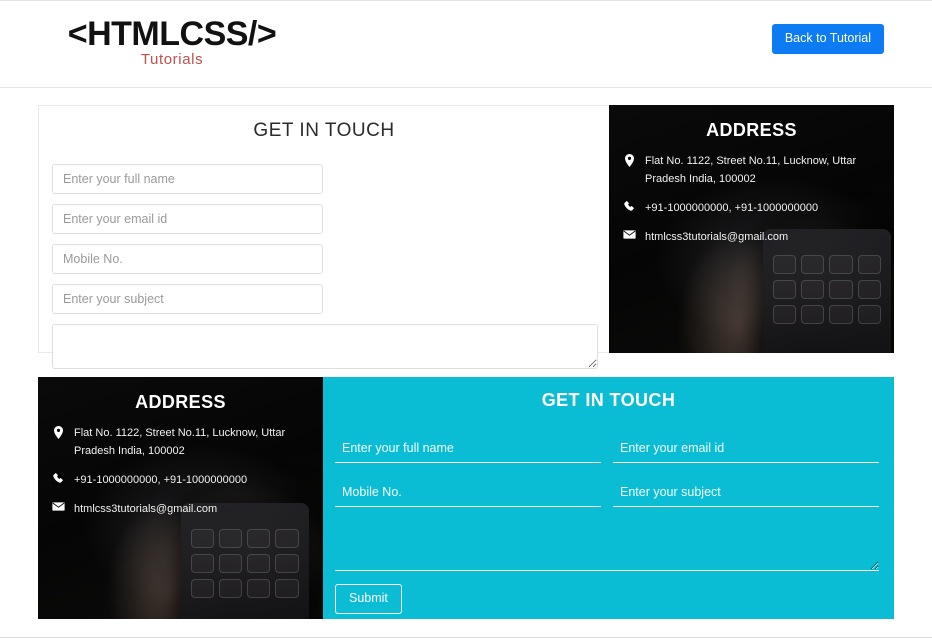  Describe the element at coordinates (466, 44) in the screenshot. I see `site-header: <HTMLCSS/> Tutorials Back to Tutorial` at that location.